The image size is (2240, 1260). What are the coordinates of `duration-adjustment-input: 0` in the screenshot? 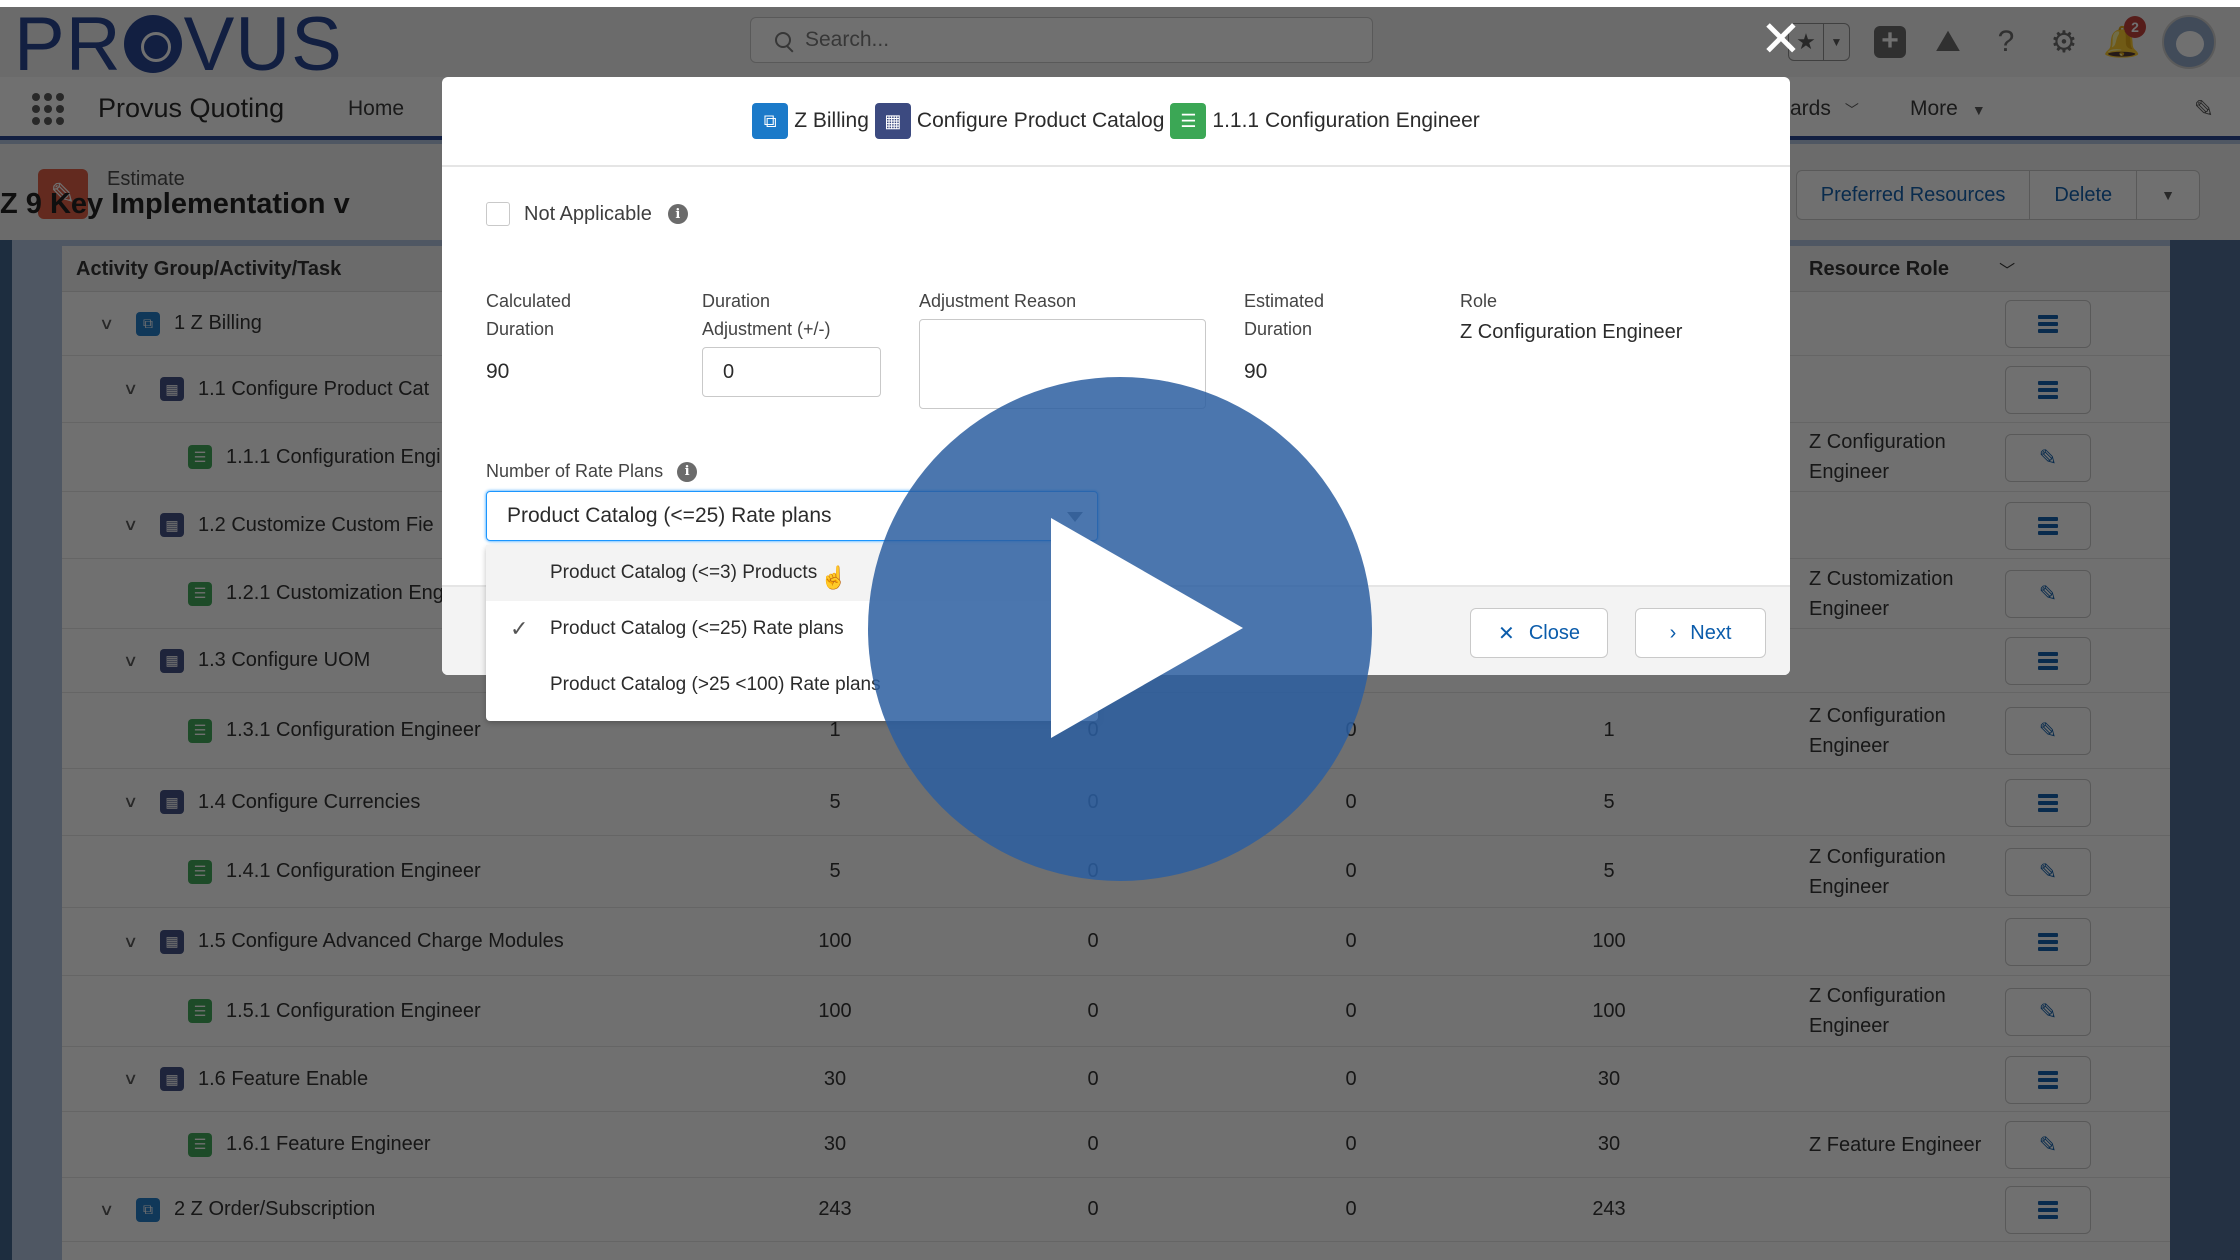 It's located at (791, 372).